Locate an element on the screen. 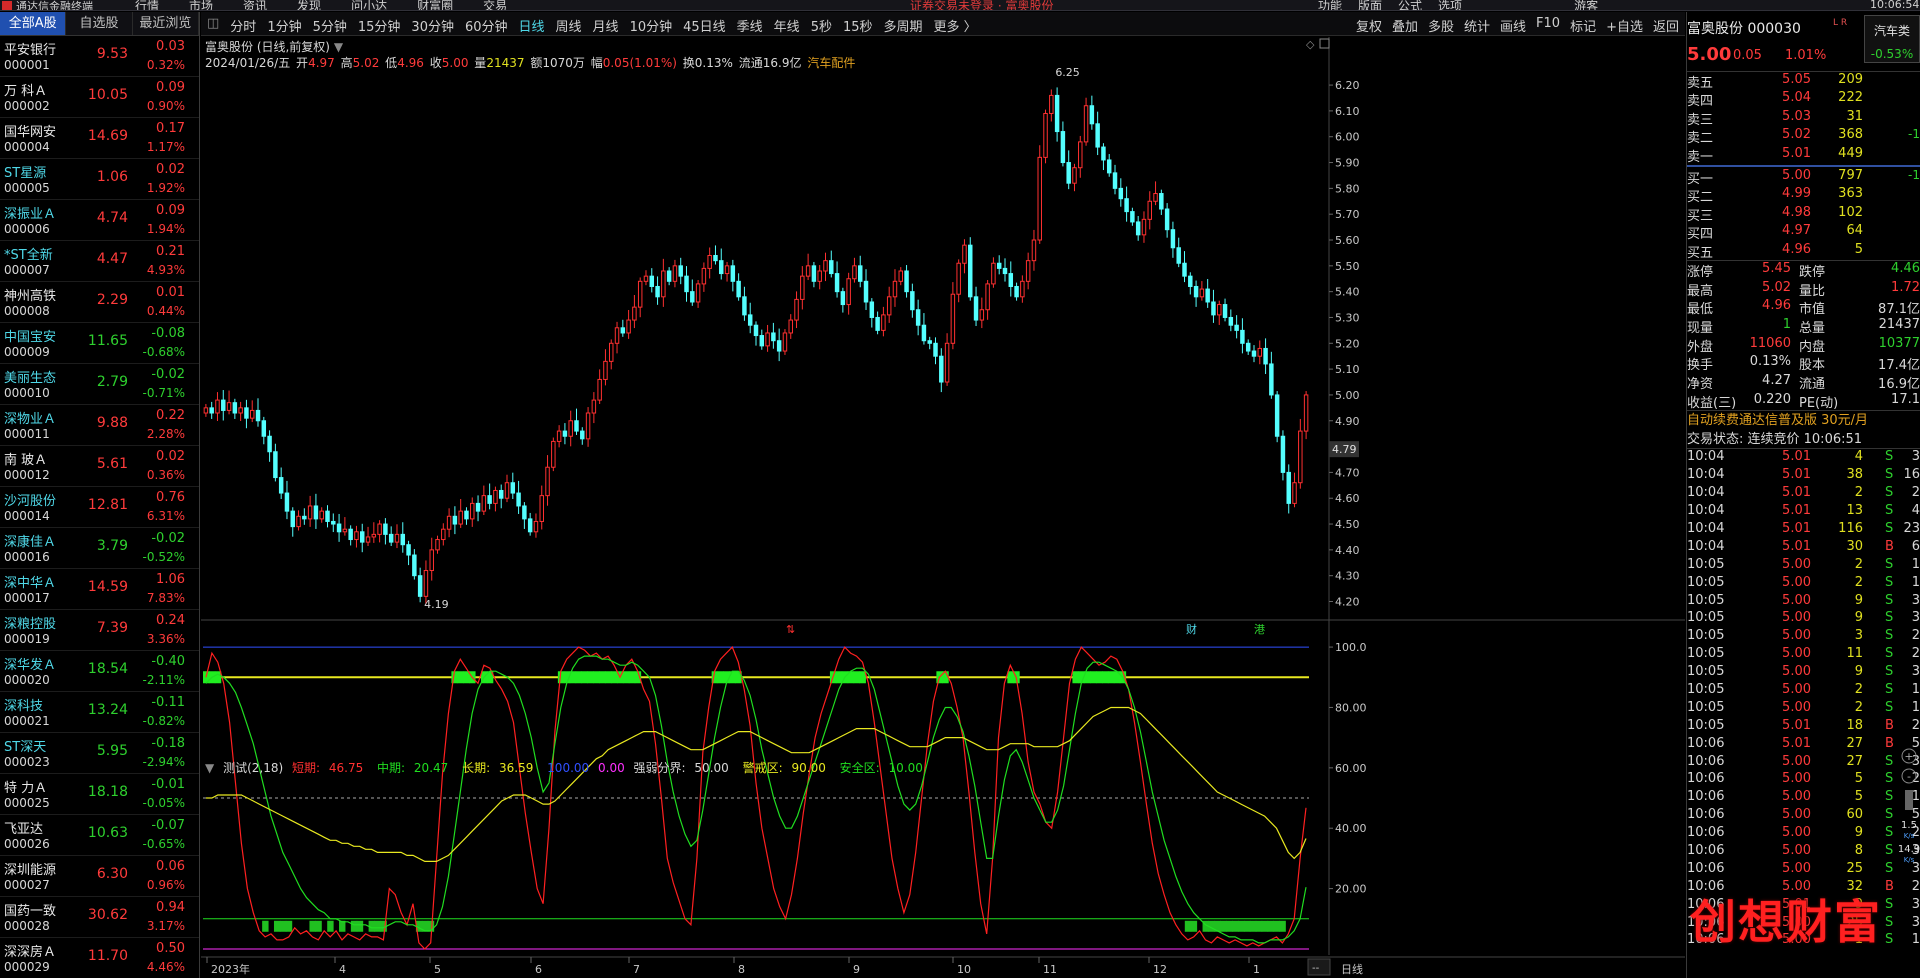  indicator-name: 测试(2,18) is located at coordinates (253, 768).